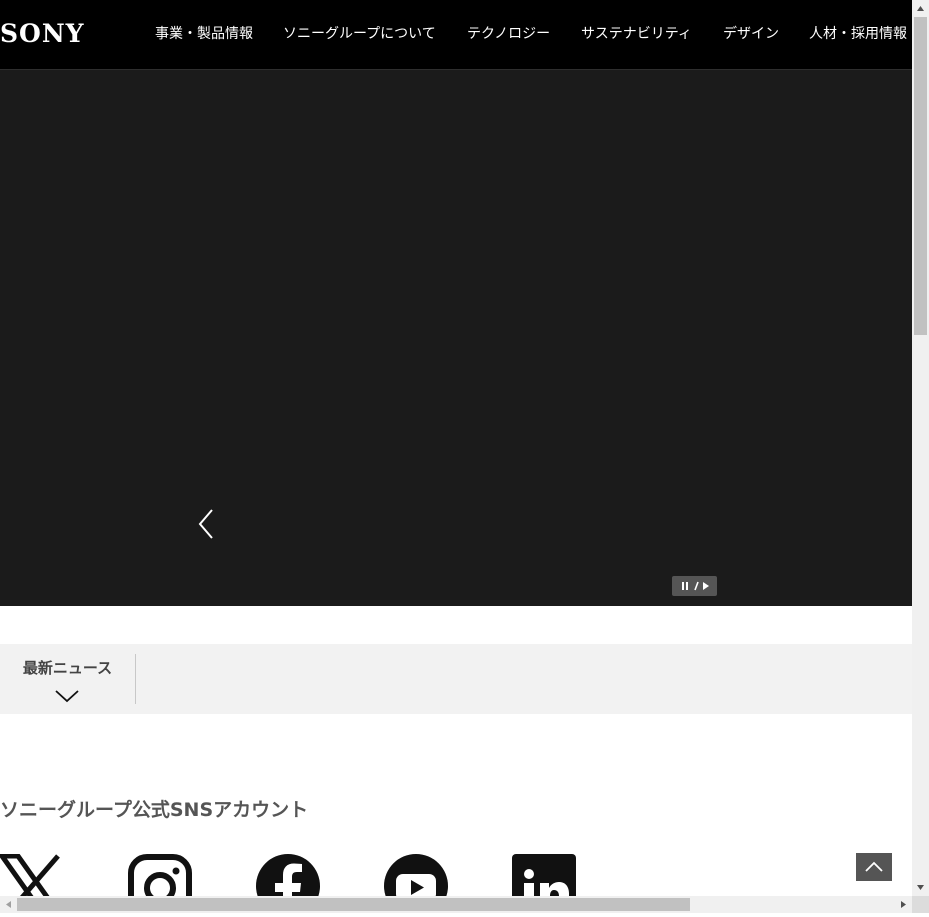  Describe the element at coordinates (353, 904) in the screenshot. I see `horizontal-scroll-thumb` at that location.